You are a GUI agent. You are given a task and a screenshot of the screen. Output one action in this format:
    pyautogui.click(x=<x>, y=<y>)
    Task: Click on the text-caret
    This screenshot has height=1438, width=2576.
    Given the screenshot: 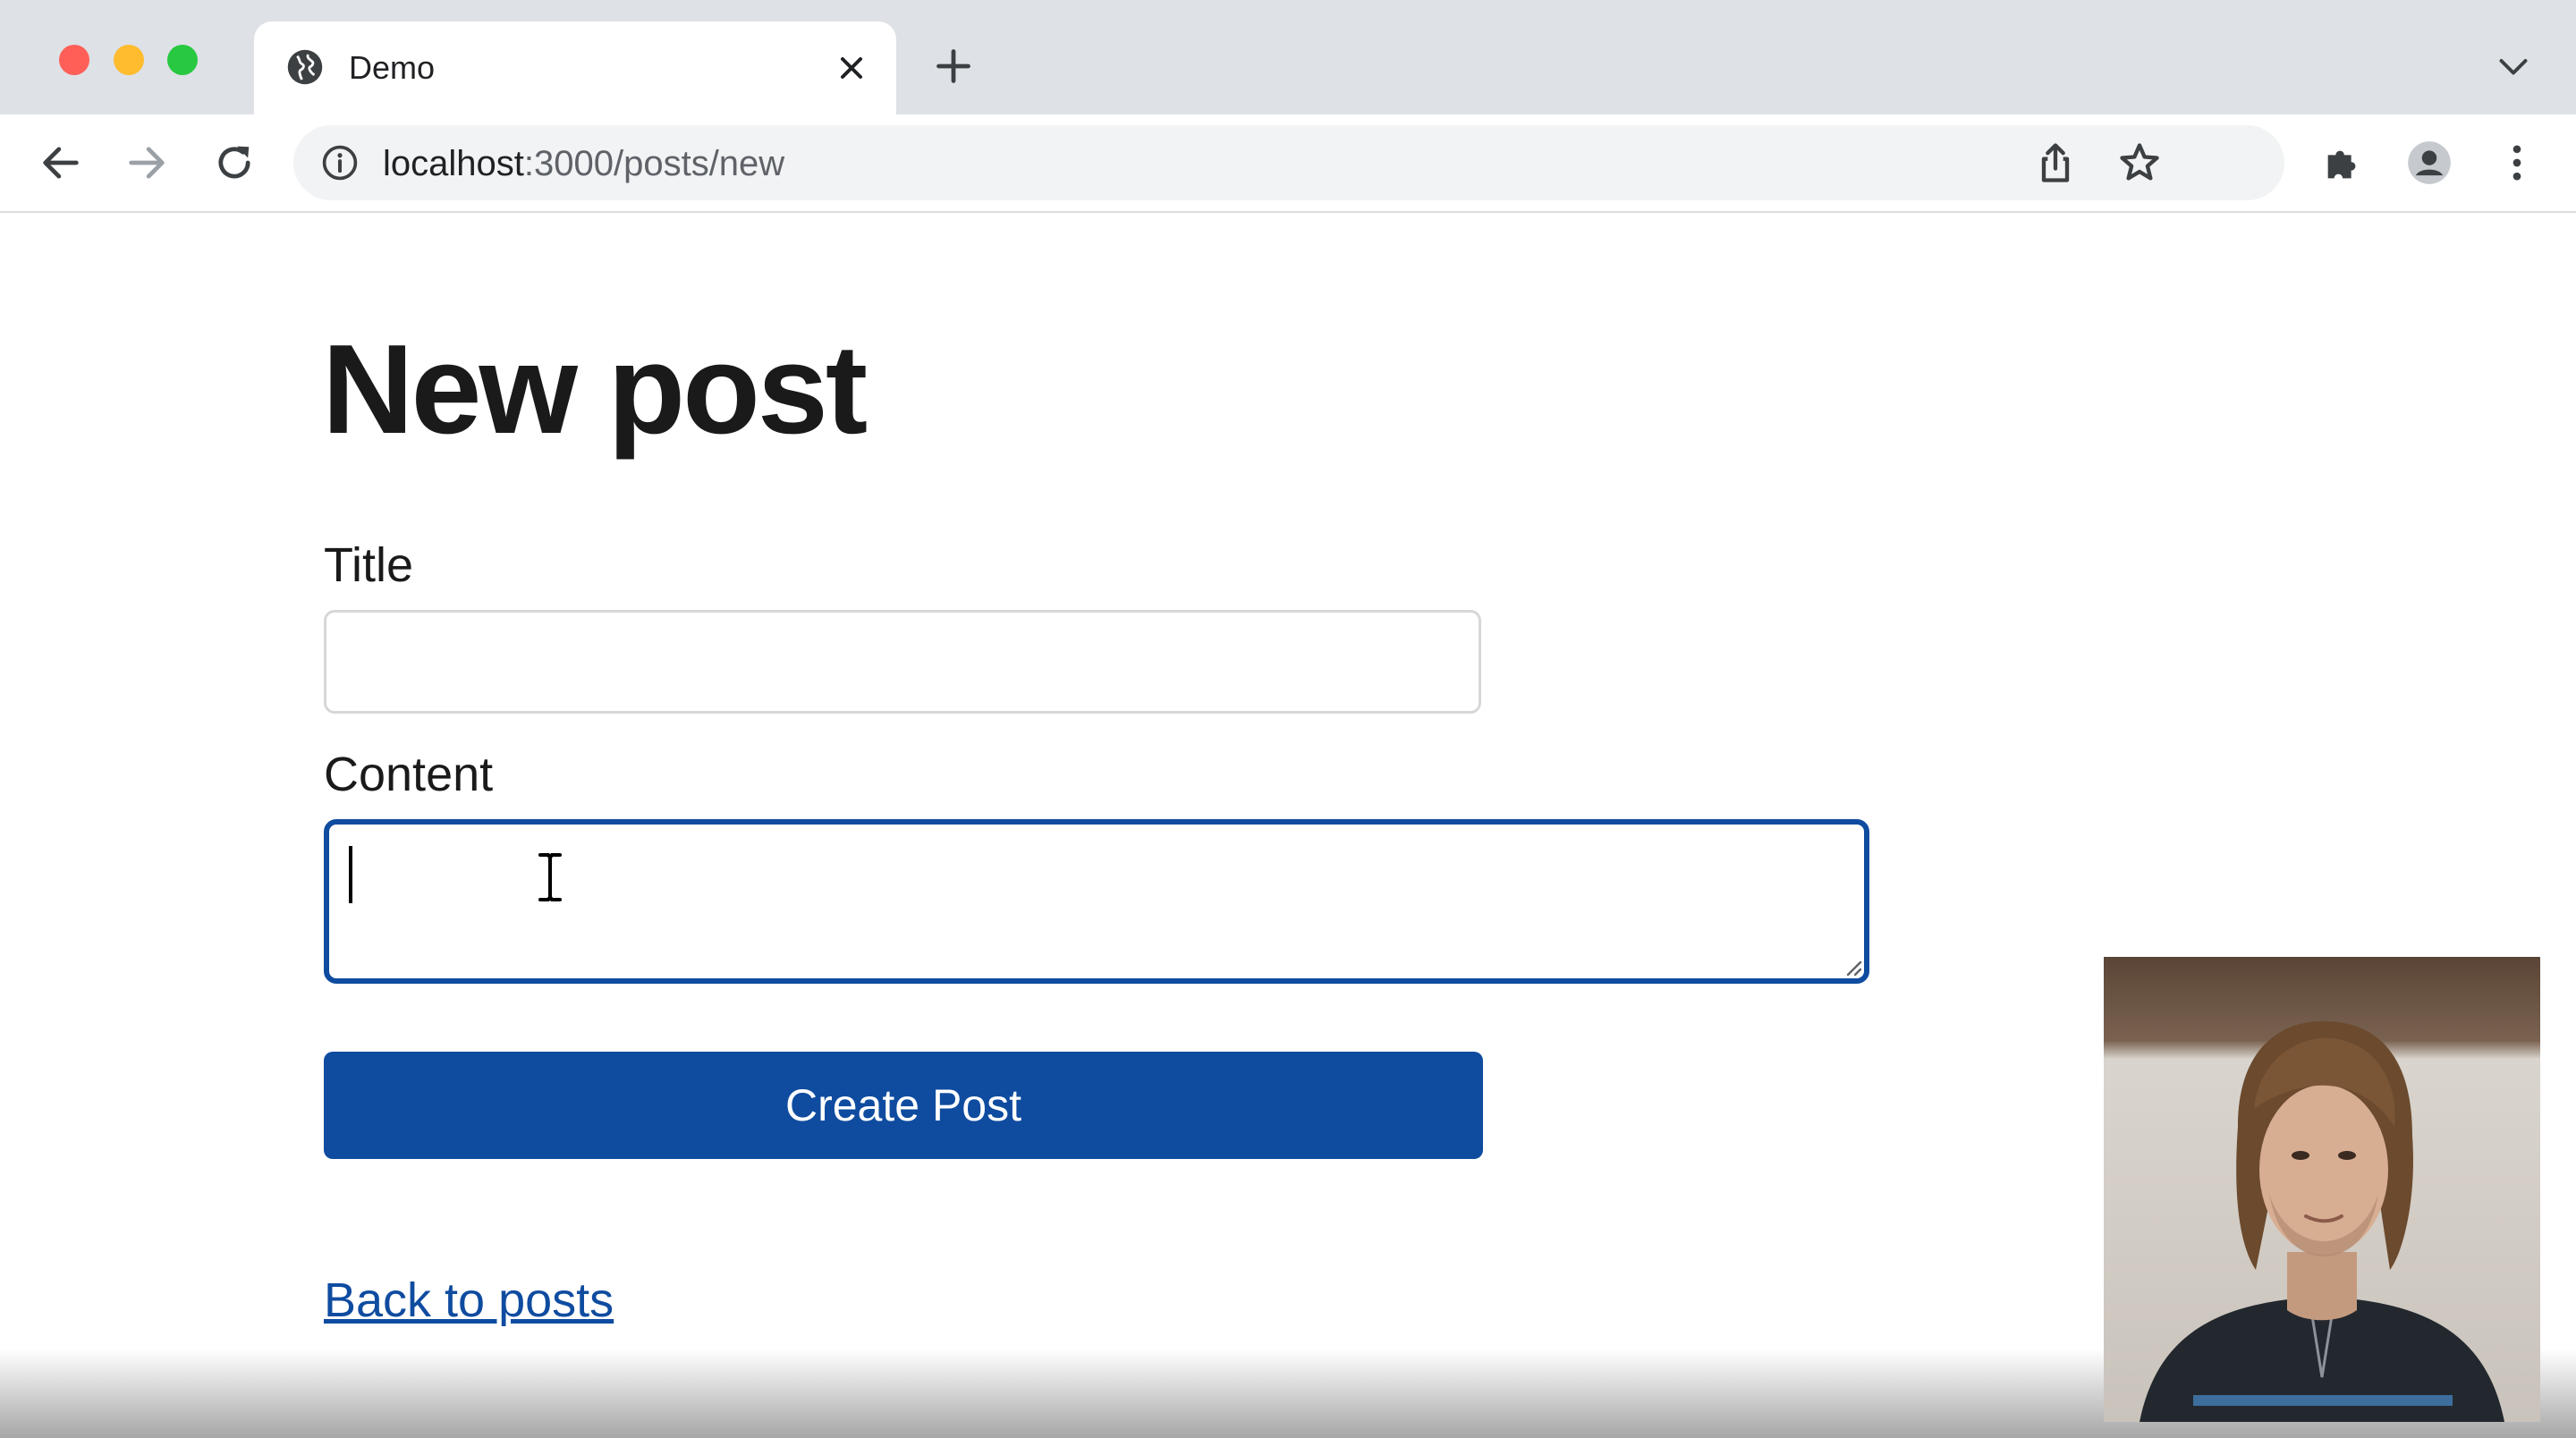 What is the action you would take?
    pyautogui.click(x=350, y=874)
    